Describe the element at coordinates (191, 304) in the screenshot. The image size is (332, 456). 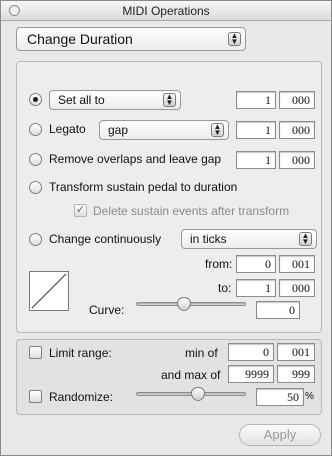
I see `curve-slider-track` at that location.